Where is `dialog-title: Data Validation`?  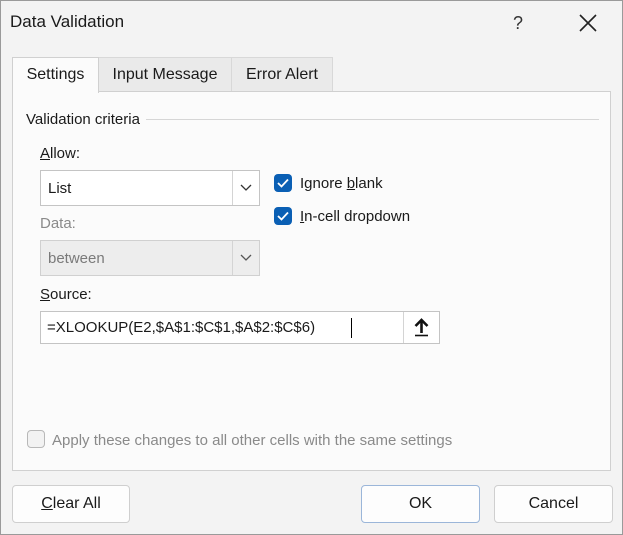
dialog-title: Data Validation is located at coordinates (67, 21).